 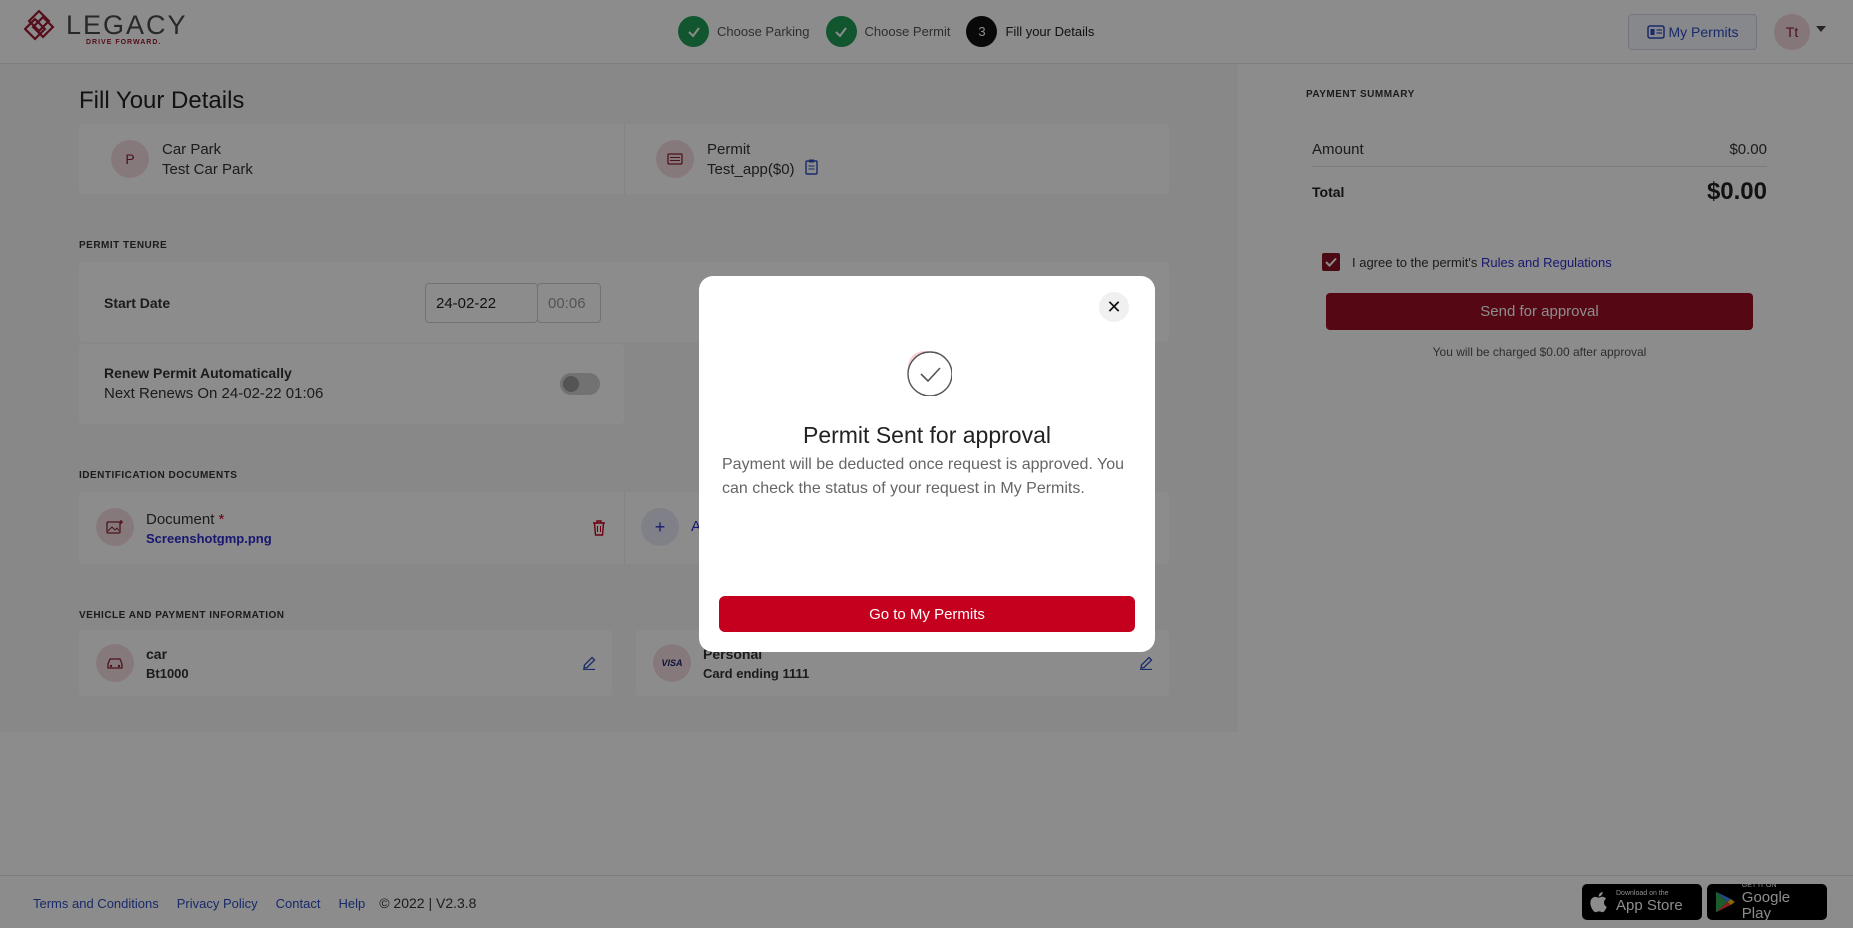 What do you see at coordinates (927, 614) in the screenshot?
I see `go-to-my-permits-button: Go to My Permits` at bounding box center [927, 614].